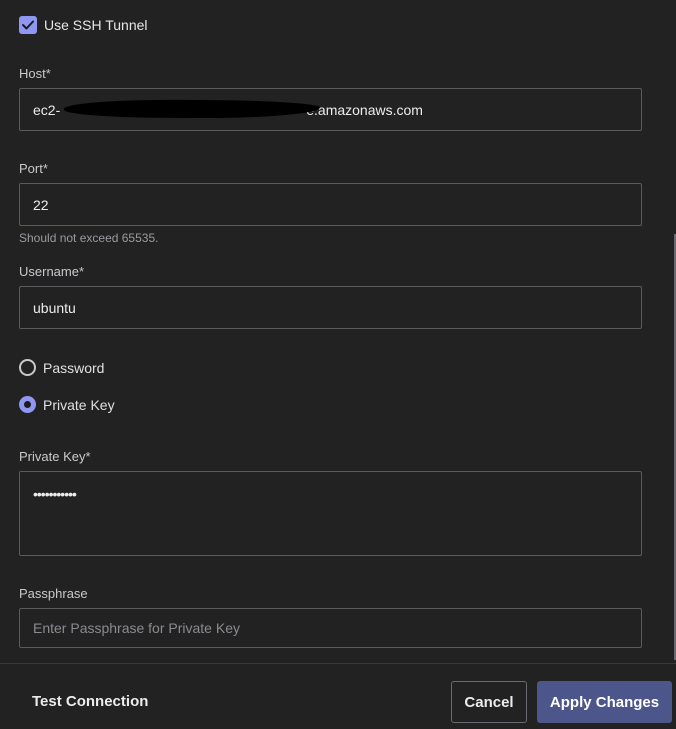 Image resolution: width=676 pixels, height=729 pixels. I want to click on apply-changes-button: Apply Changes, so click(604, 702).